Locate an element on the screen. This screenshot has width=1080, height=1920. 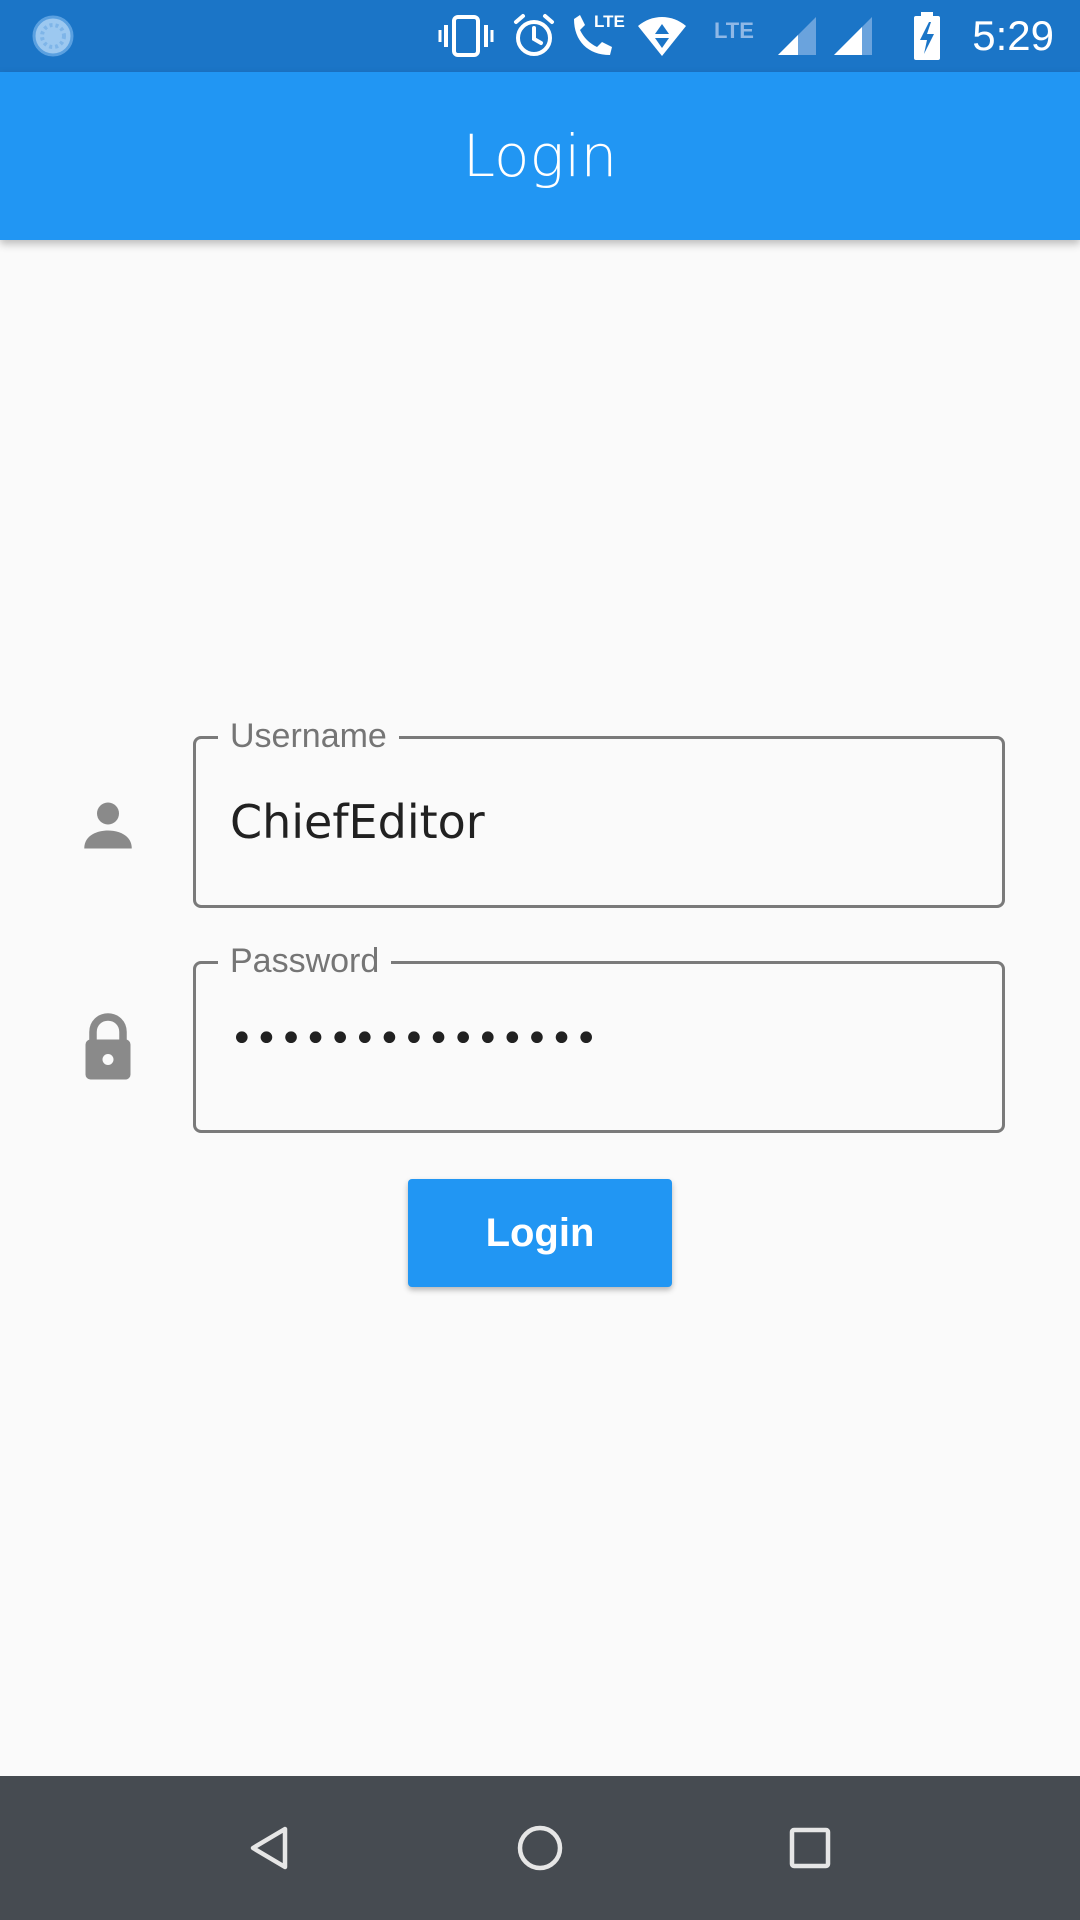
volte-call-icon: LTE is located at coordinates (597, 36).